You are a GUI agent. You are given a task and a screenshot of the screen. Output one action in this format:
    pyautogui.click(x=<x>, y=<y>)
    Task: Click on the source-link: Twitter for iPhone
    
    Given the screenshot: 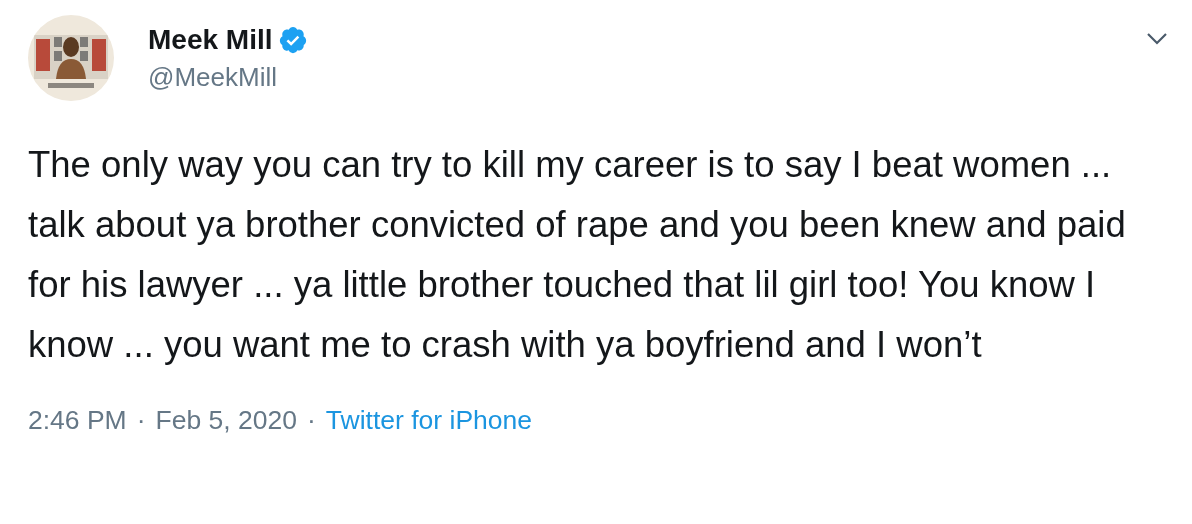 What is the action you would take?
    pyautogui.click(x=428, y=420)
    